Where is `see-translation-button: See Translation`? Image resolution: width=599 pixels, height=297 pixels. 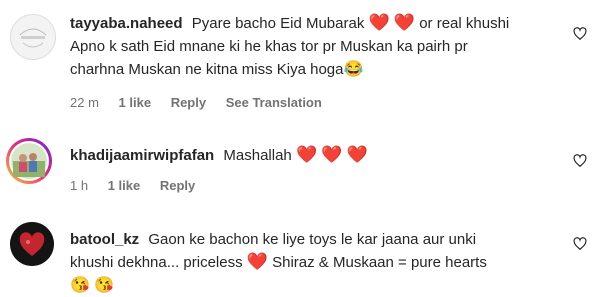 see-translation-button: See Translation is located at coordinates (274, 102).